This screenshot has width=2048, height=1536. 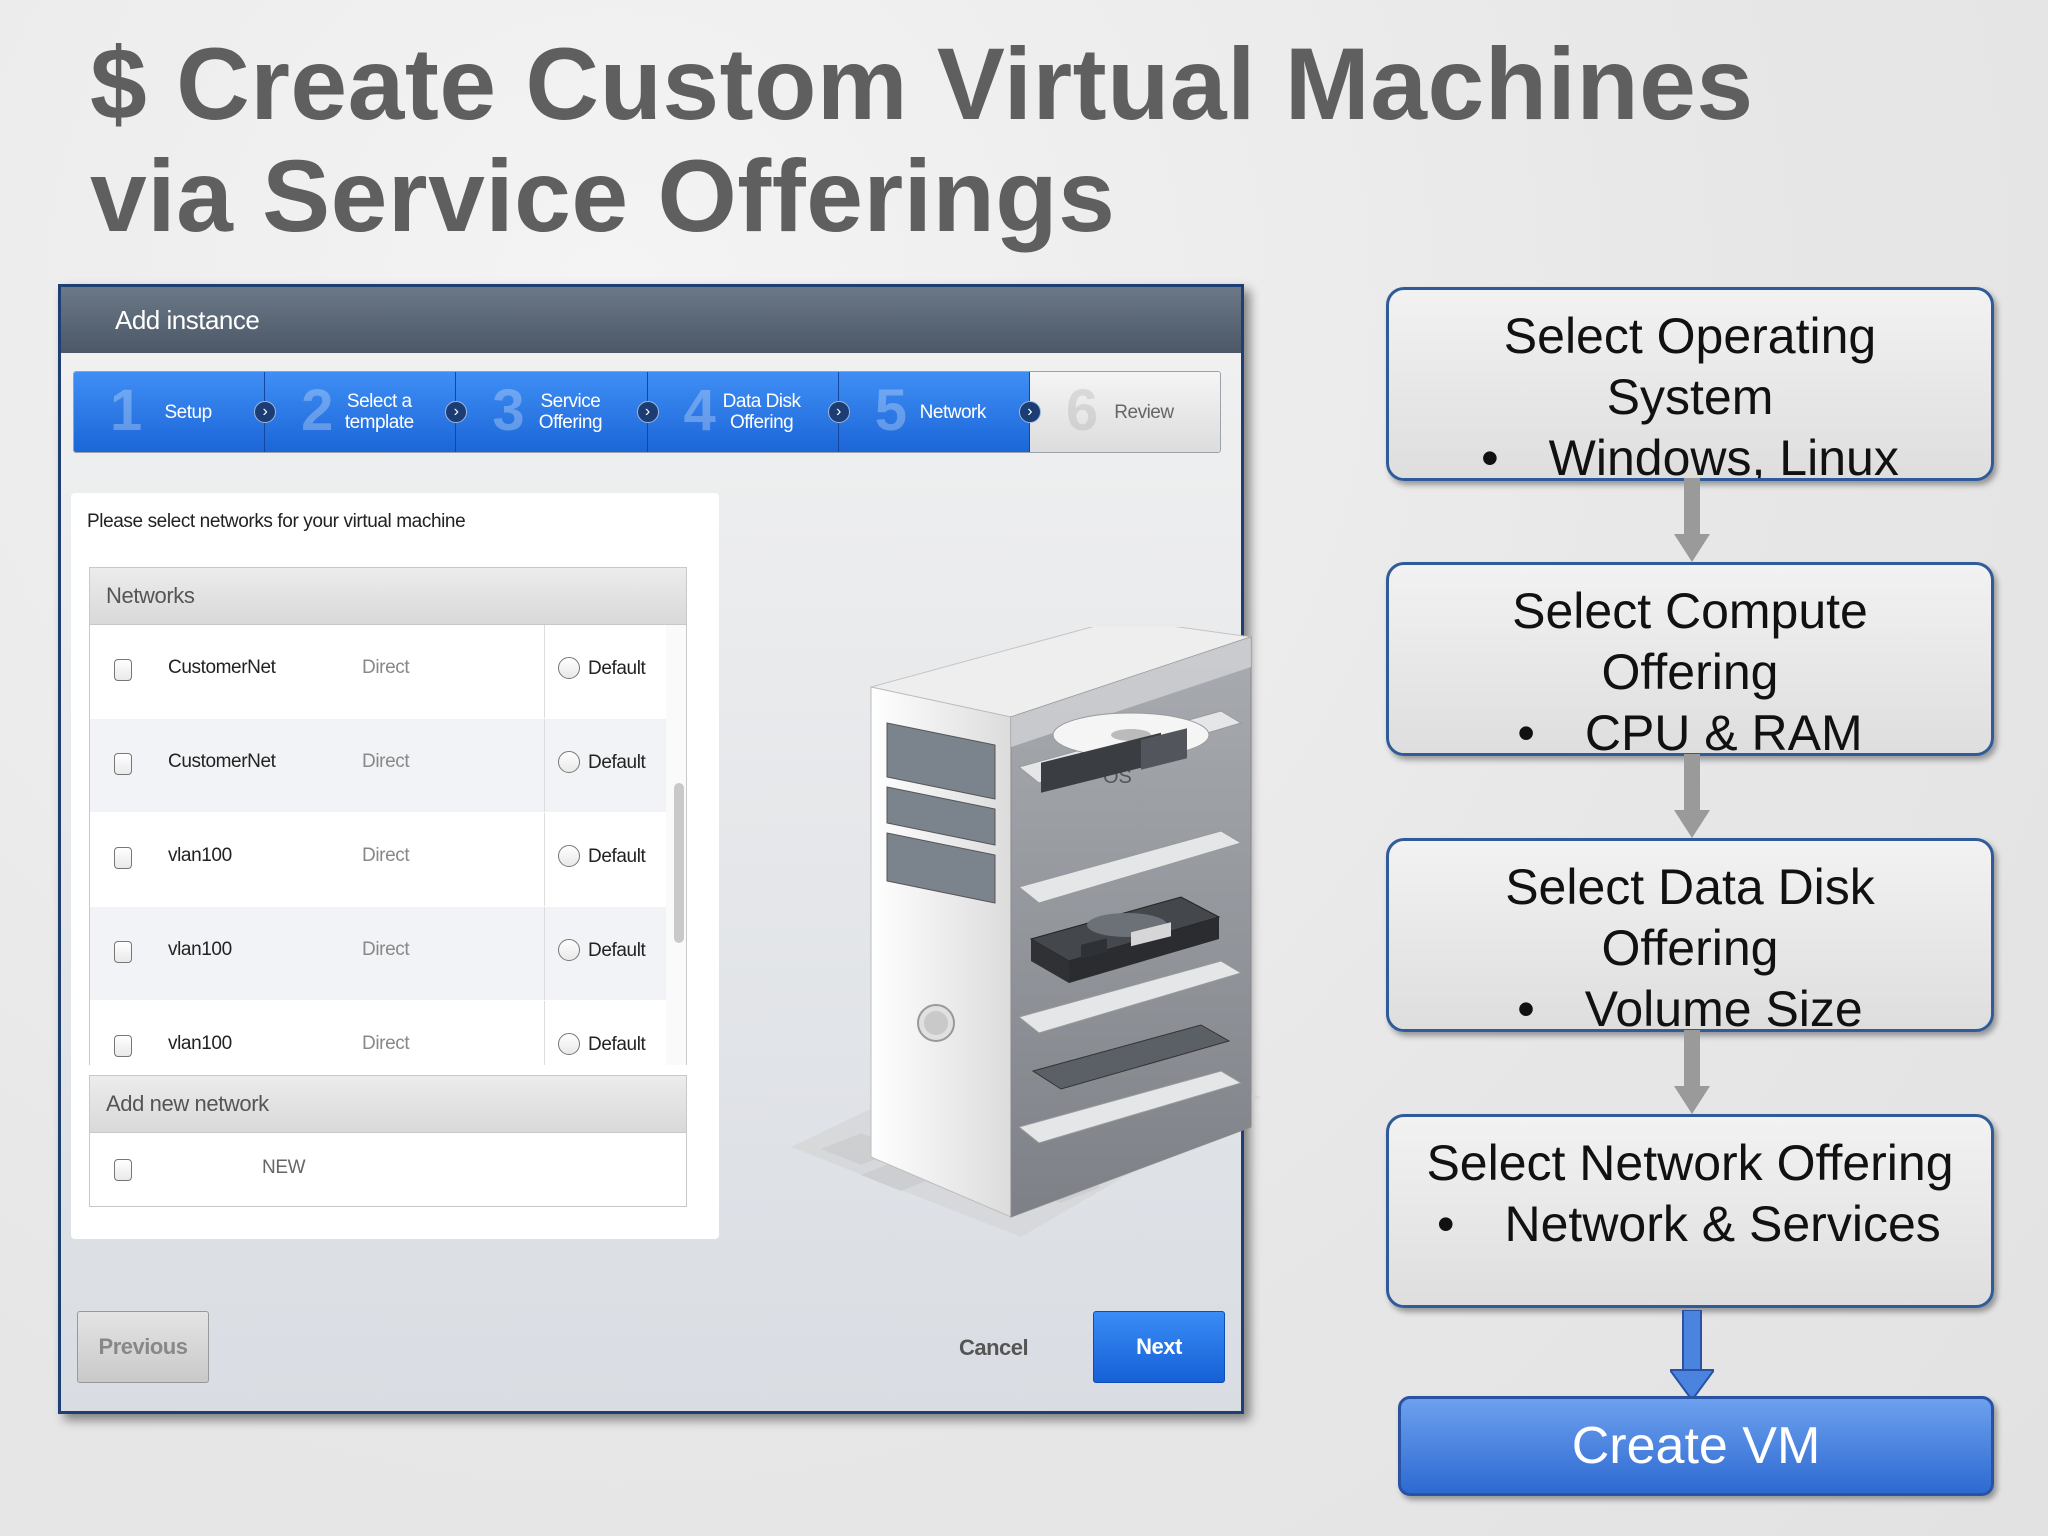 What do you see at coordinates (1690, 1224) in the screenshot?
I see `flow-bullet: Network & Services` at bounding box center [1690, 1224].